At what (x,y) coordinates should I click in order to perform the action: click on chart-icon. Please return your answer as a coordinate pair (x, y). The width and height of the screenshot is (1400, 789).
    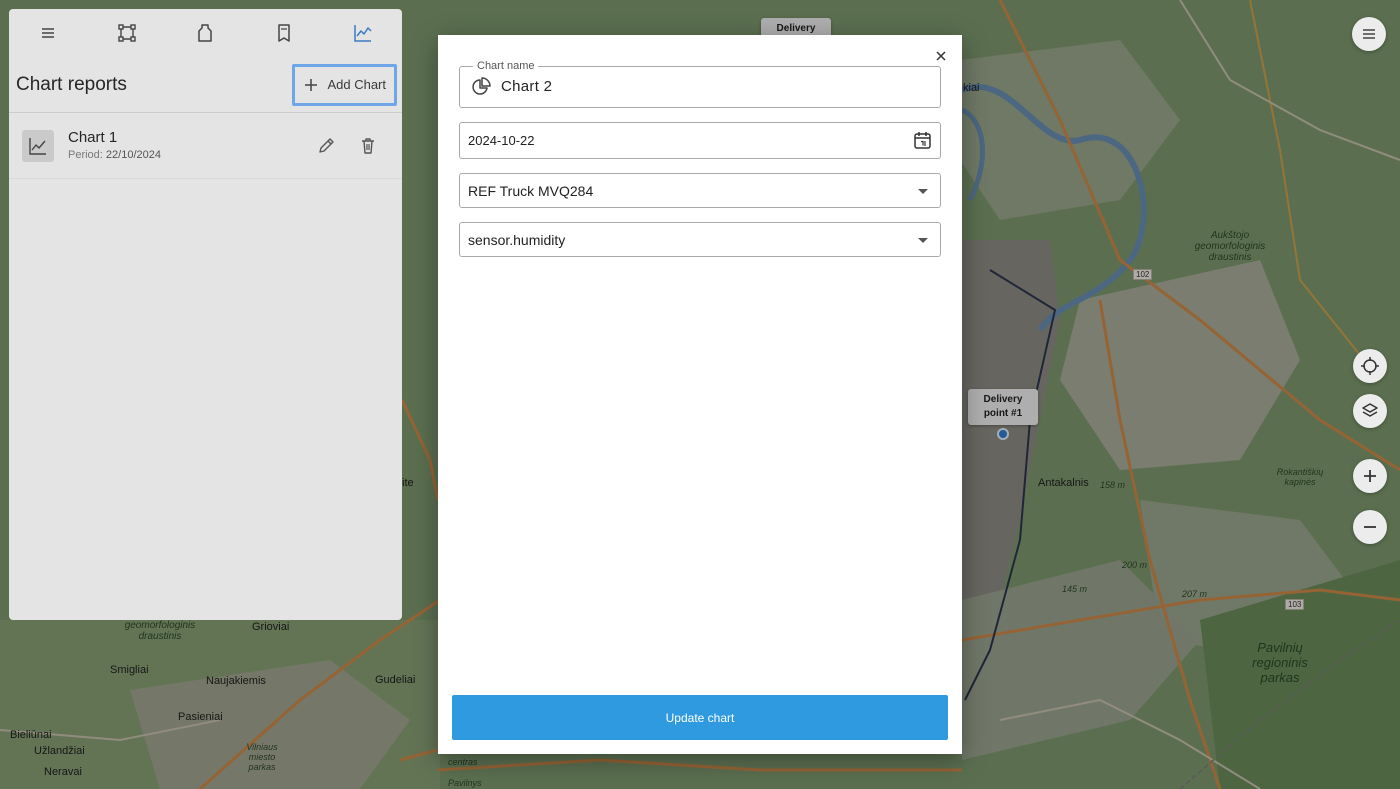
    Looking at the image, I should click on (362, 33).